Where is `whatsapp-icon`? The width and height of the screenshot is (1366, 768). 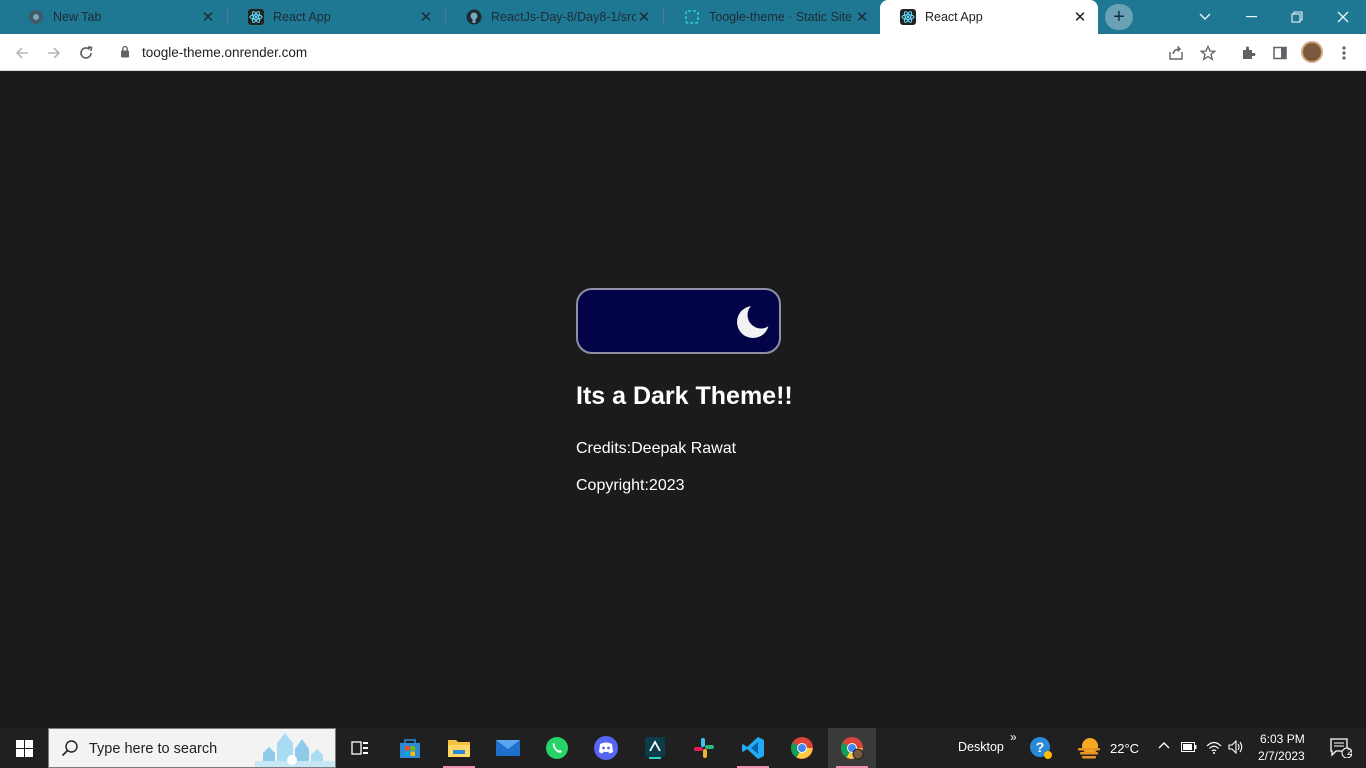
whatsapp-icon is located at coordinates (557, 748).